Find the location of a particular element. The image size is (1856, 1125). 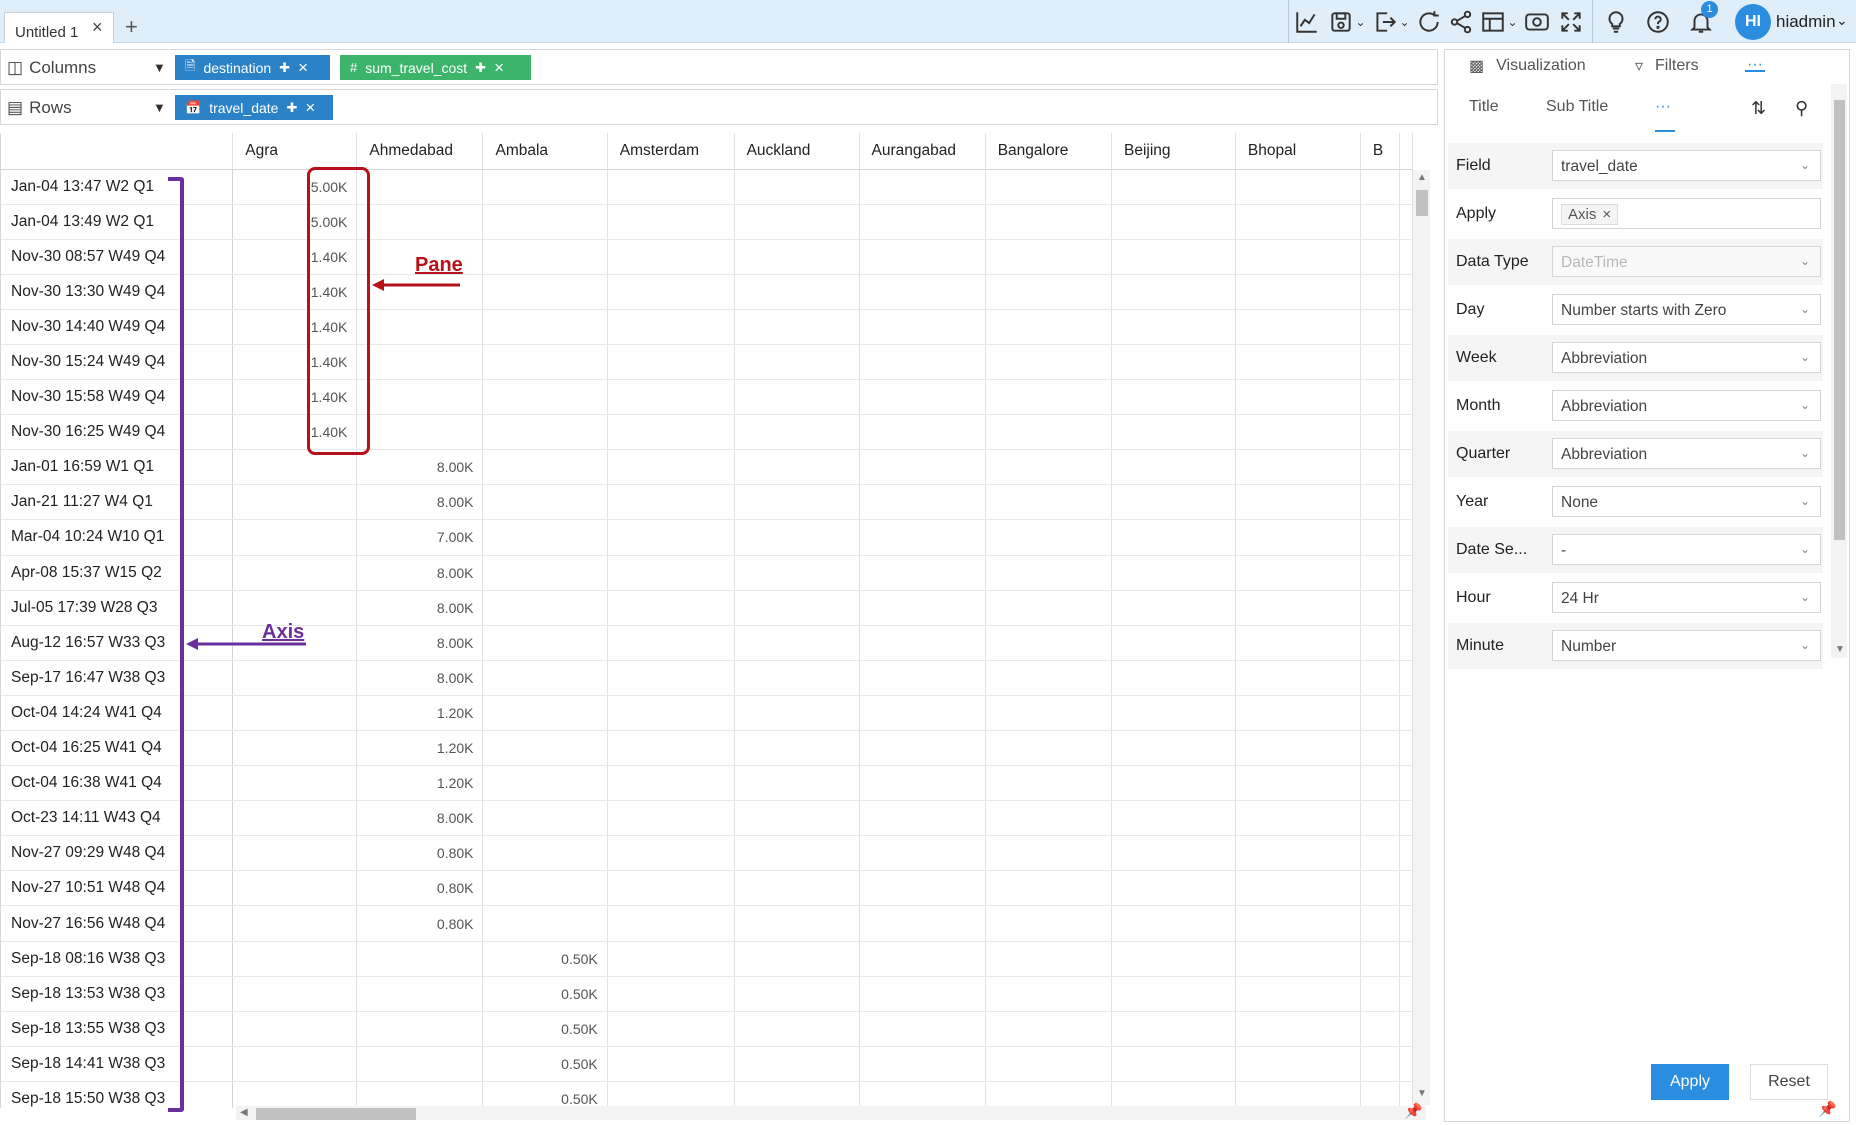

refresh-icon is located at coordinates (1429, 22).